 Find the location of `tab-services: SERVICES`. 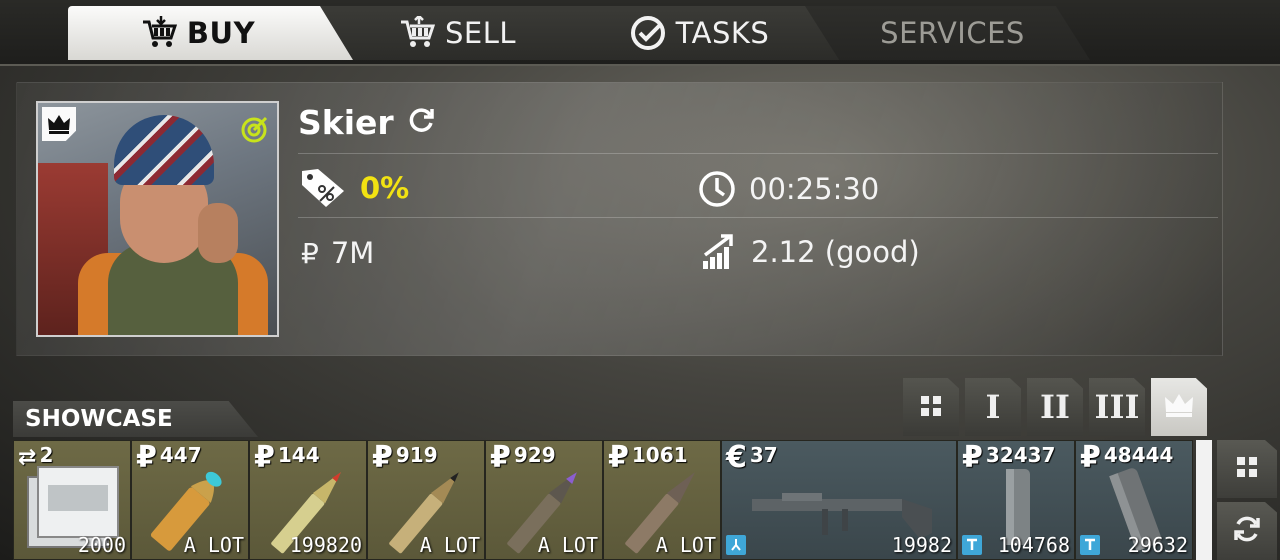

tab-services: SERVICES is located at coordinates (947, 33).